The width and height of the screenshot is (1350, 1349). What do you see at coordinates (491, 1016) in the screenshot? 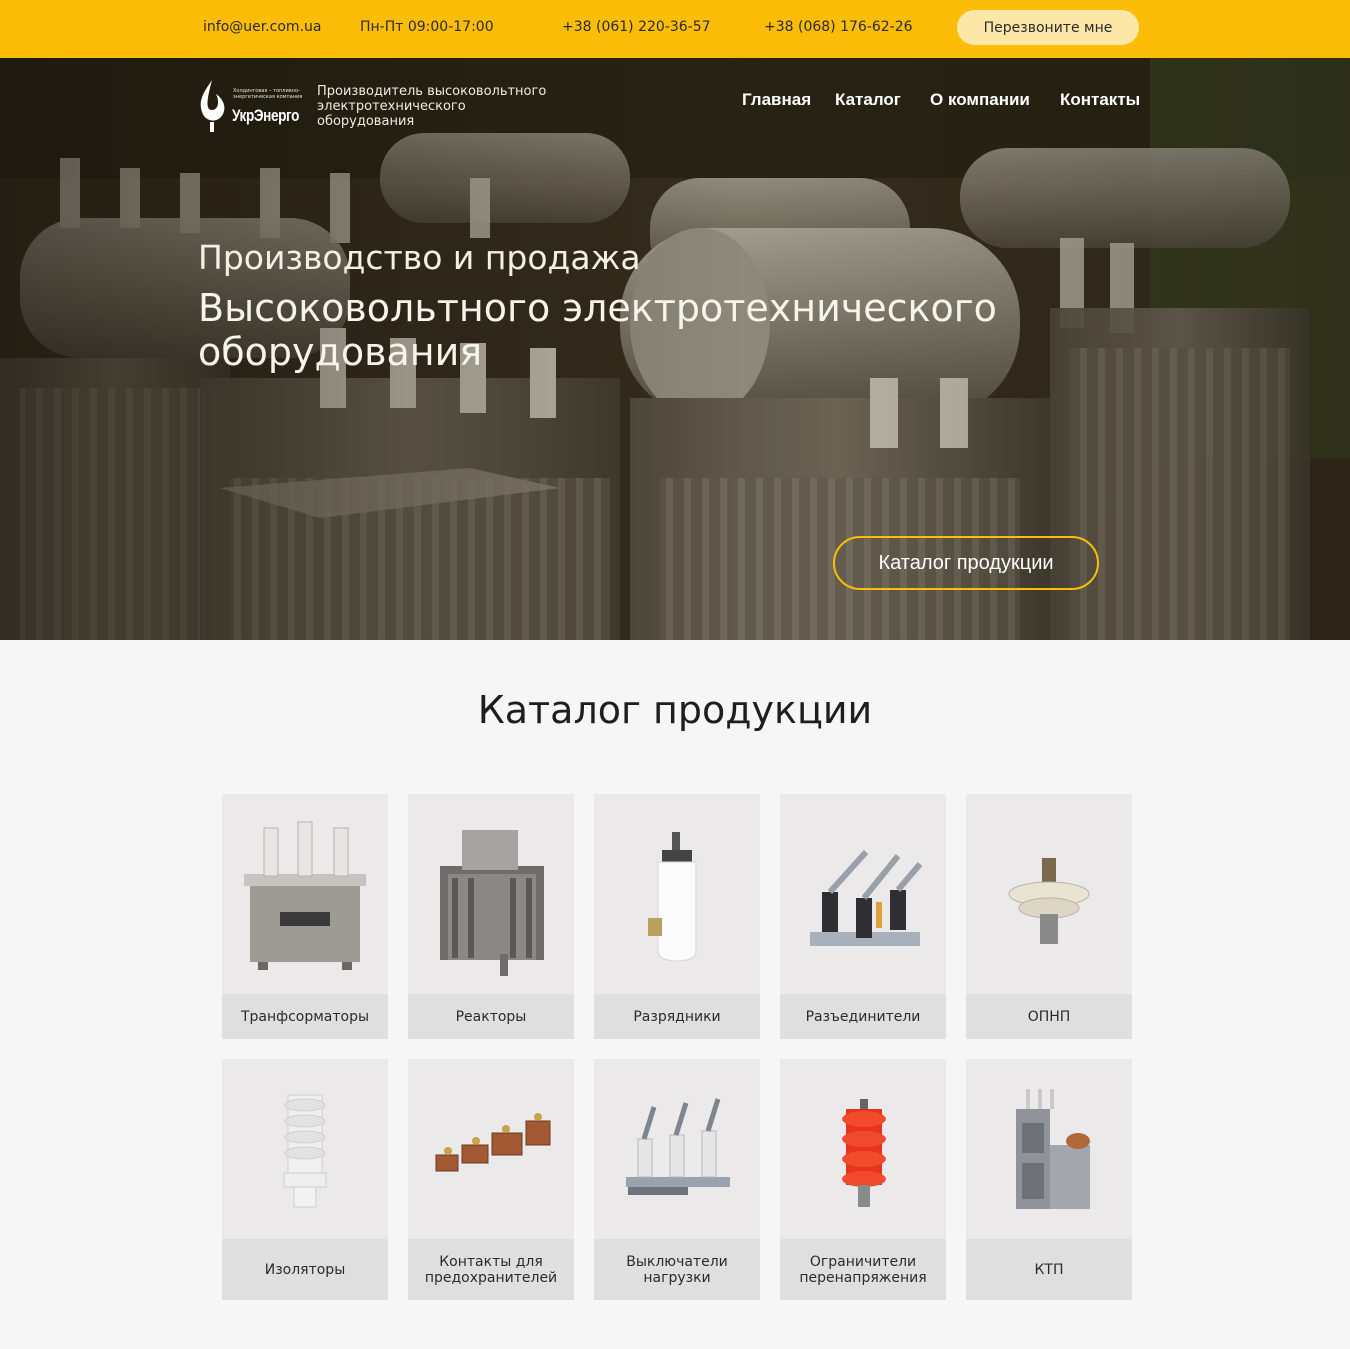
I see `catalog-card-label: Реакторы` at bounding box center [491, 1016].